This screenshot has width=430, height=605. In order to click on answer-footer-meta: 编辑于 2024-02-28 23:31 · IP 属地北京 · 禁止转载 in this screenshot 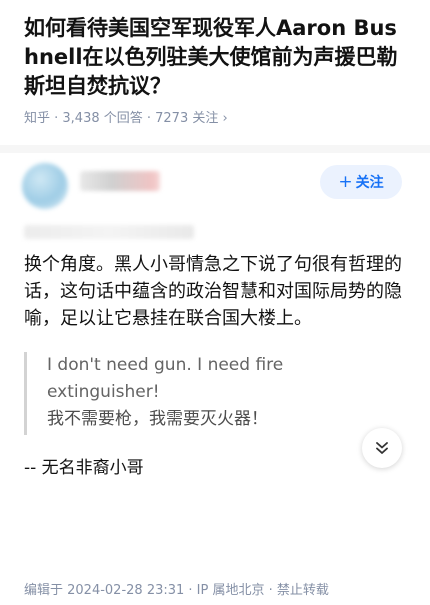, I will do `click(176, 590)`.